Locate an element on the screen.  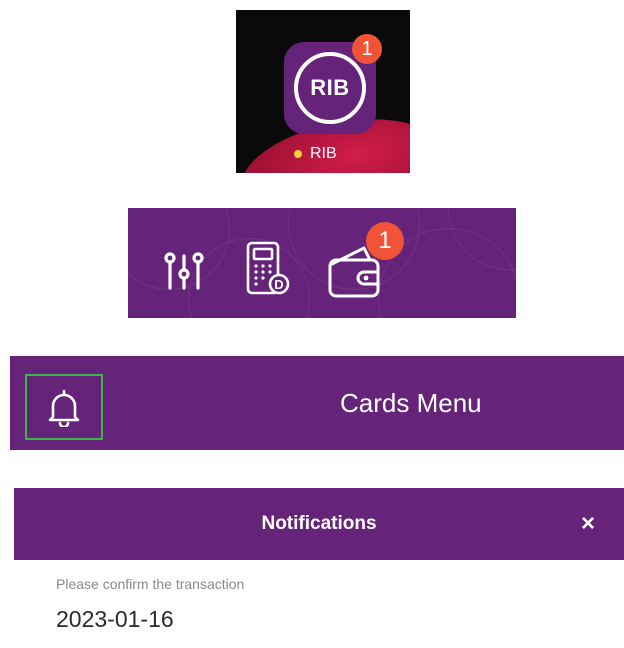
status-dot is located at coordinates (298, 154).